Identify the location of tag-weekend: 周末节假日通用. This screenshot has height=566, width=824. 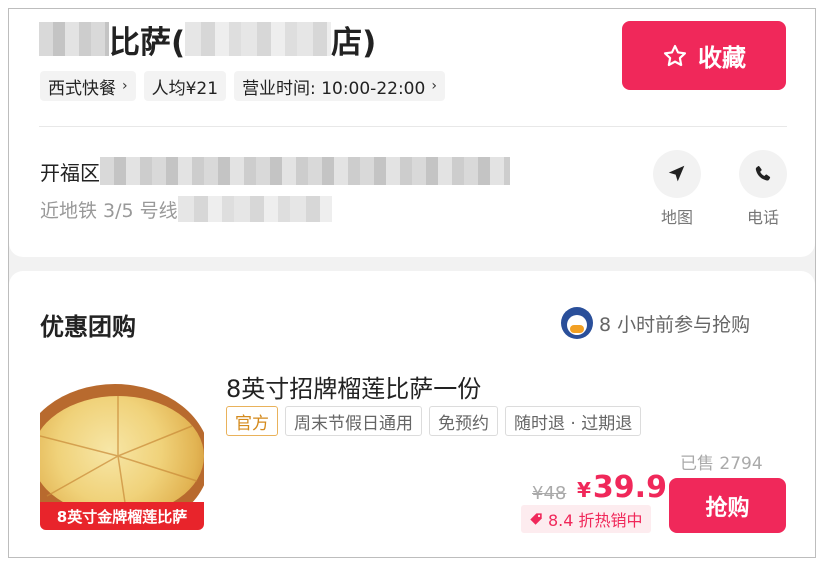
(353, 421).